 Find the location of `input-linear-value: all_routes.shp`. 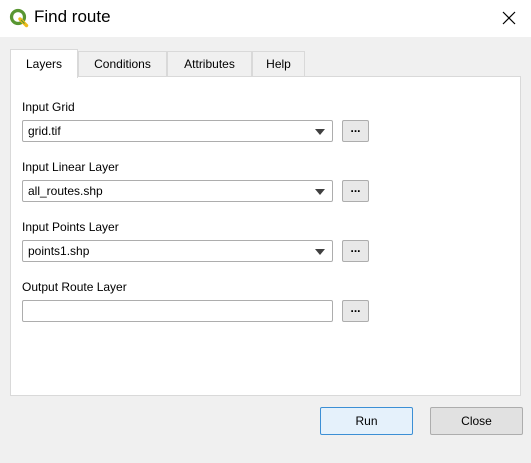

input-linear-value: all_routes.shp is located at coordinates (65, 191).